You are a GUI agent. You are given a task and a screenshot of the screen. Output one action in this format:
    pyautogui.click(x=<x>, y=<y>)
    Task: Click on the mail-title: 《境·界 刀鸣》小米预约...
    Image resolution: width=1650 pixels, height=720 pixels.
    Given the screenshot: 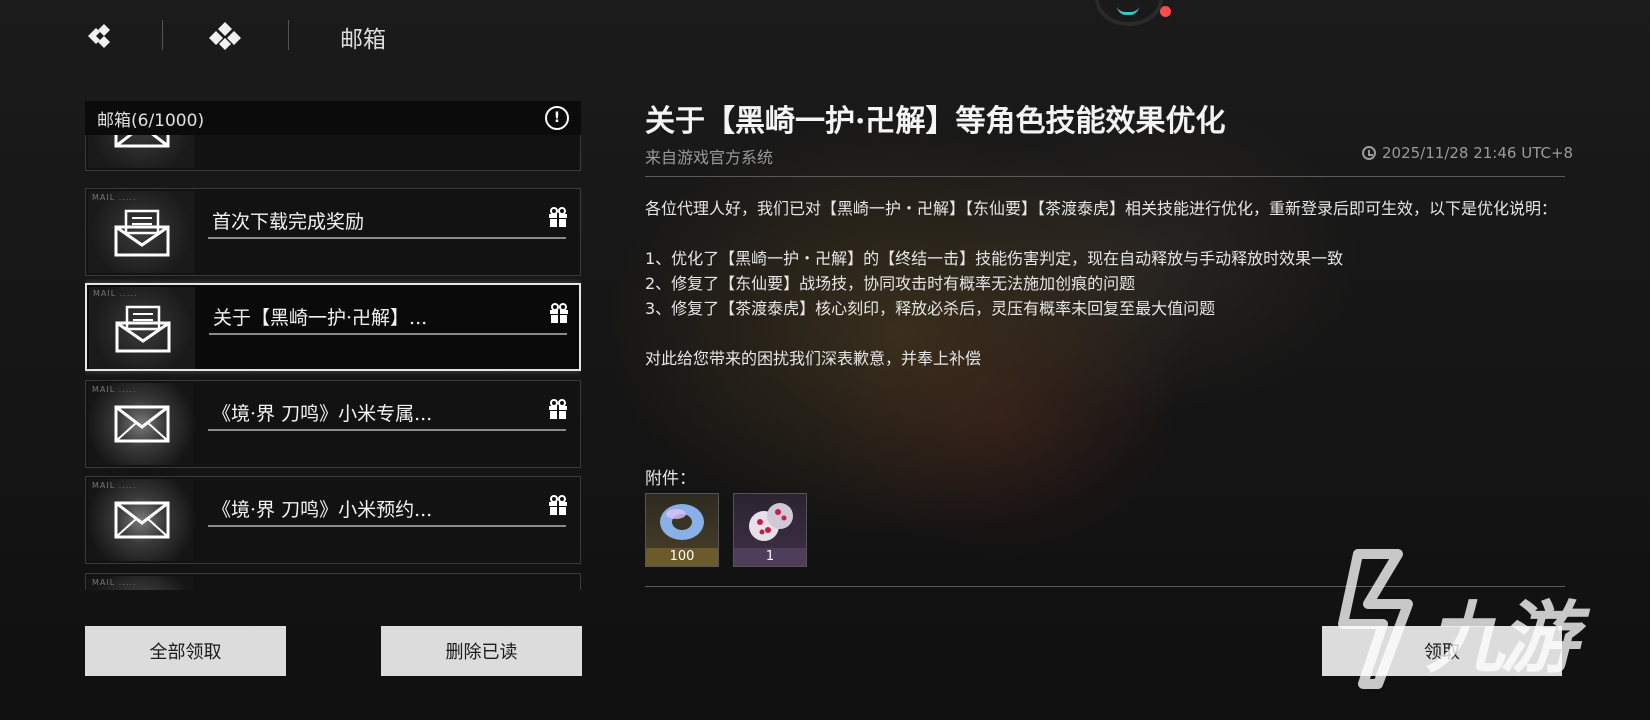 What is the action you would take?
    pyautogui.click(x=322, y=510)
    